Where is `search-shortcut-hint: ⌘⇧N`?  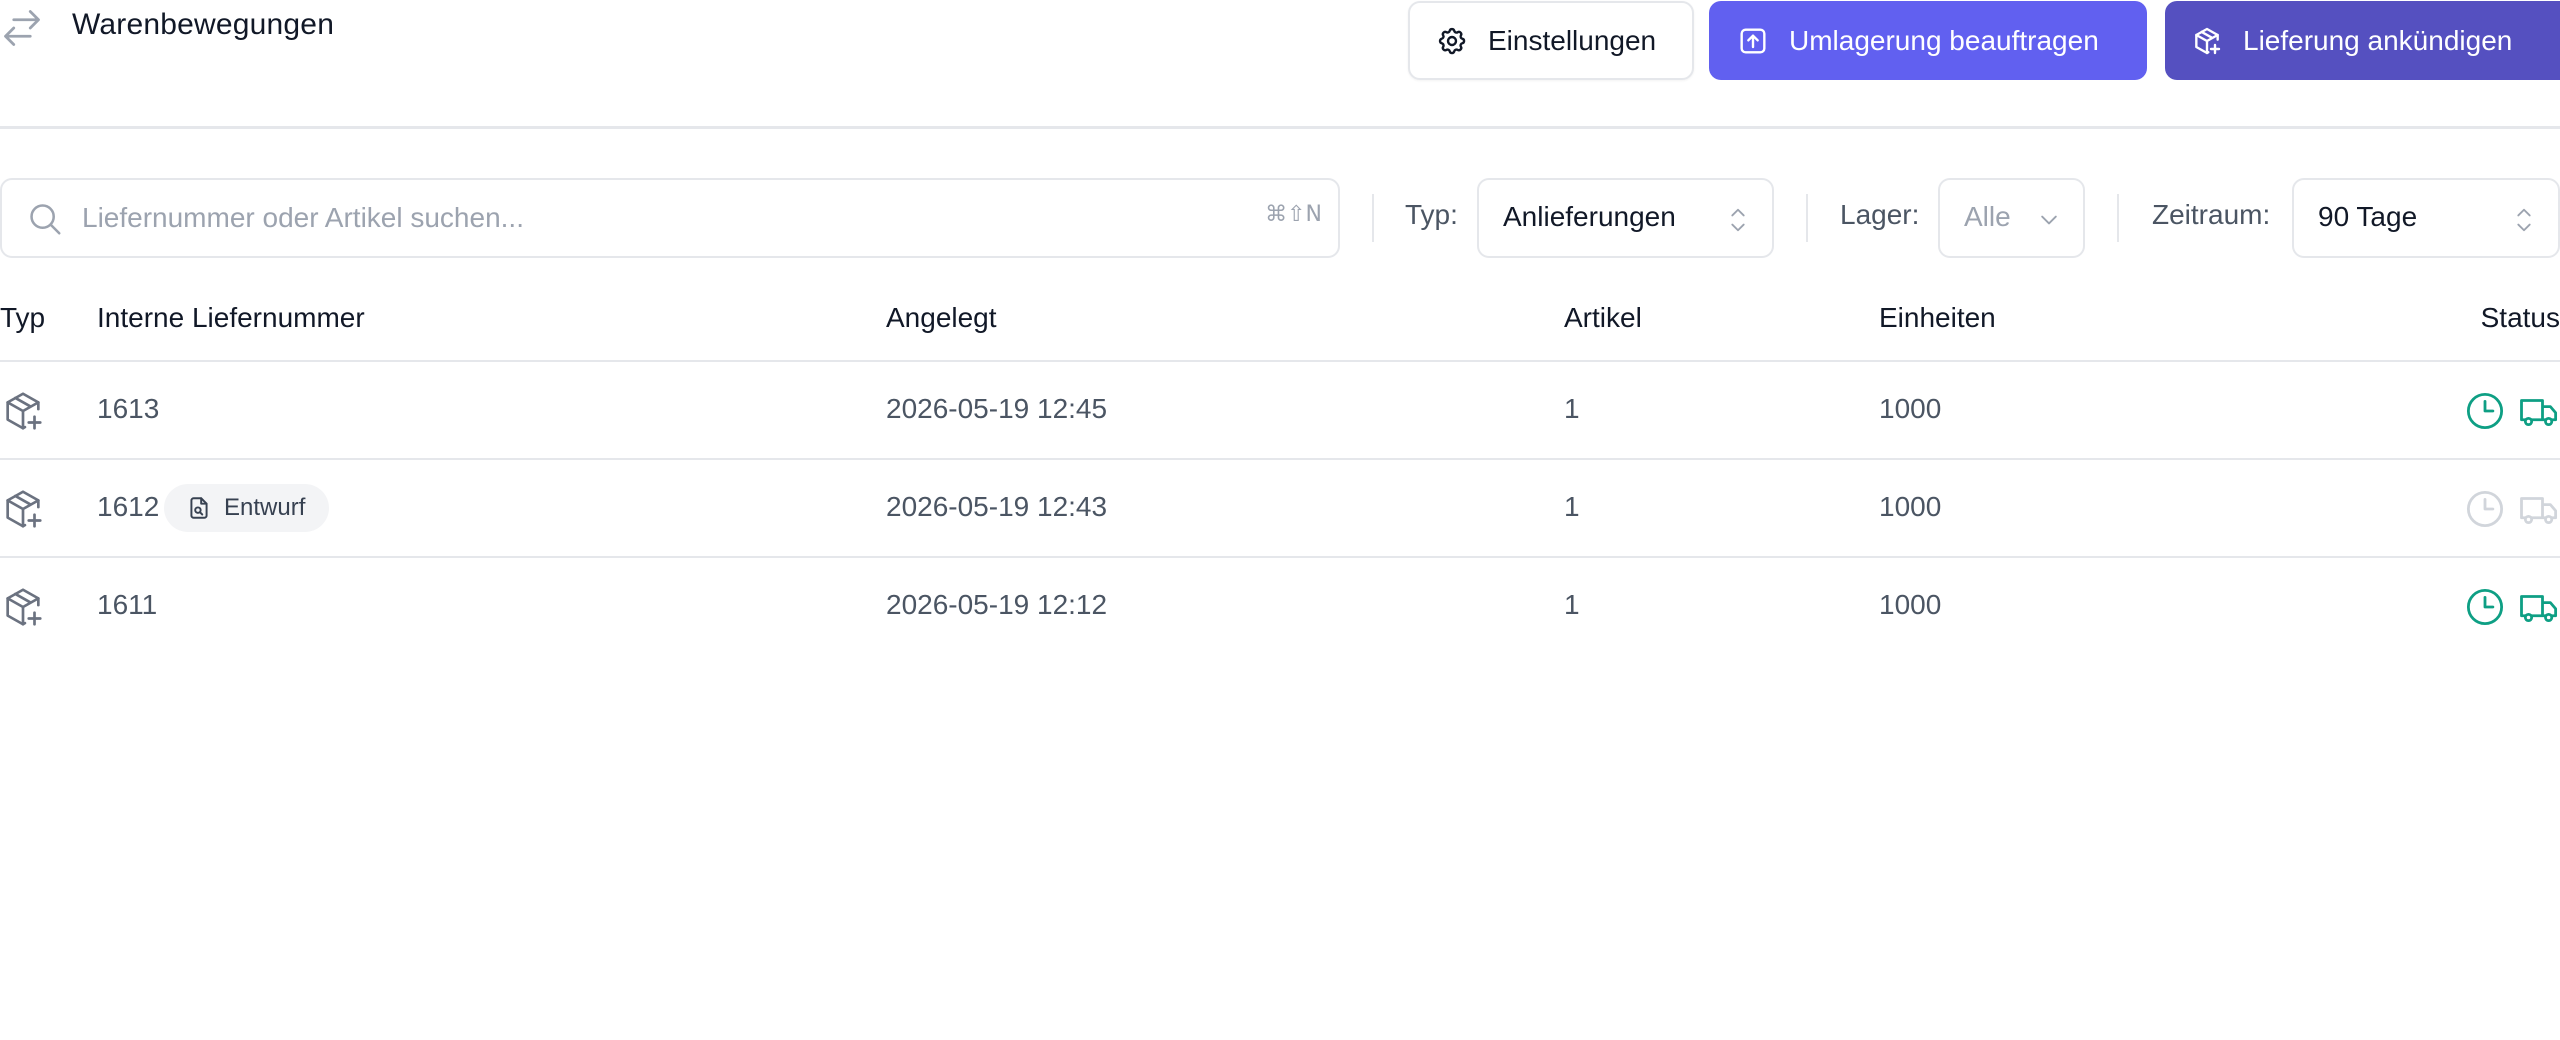 search-shortcut-hint: ⌘⇧N is located at coordinates (1293, 214).